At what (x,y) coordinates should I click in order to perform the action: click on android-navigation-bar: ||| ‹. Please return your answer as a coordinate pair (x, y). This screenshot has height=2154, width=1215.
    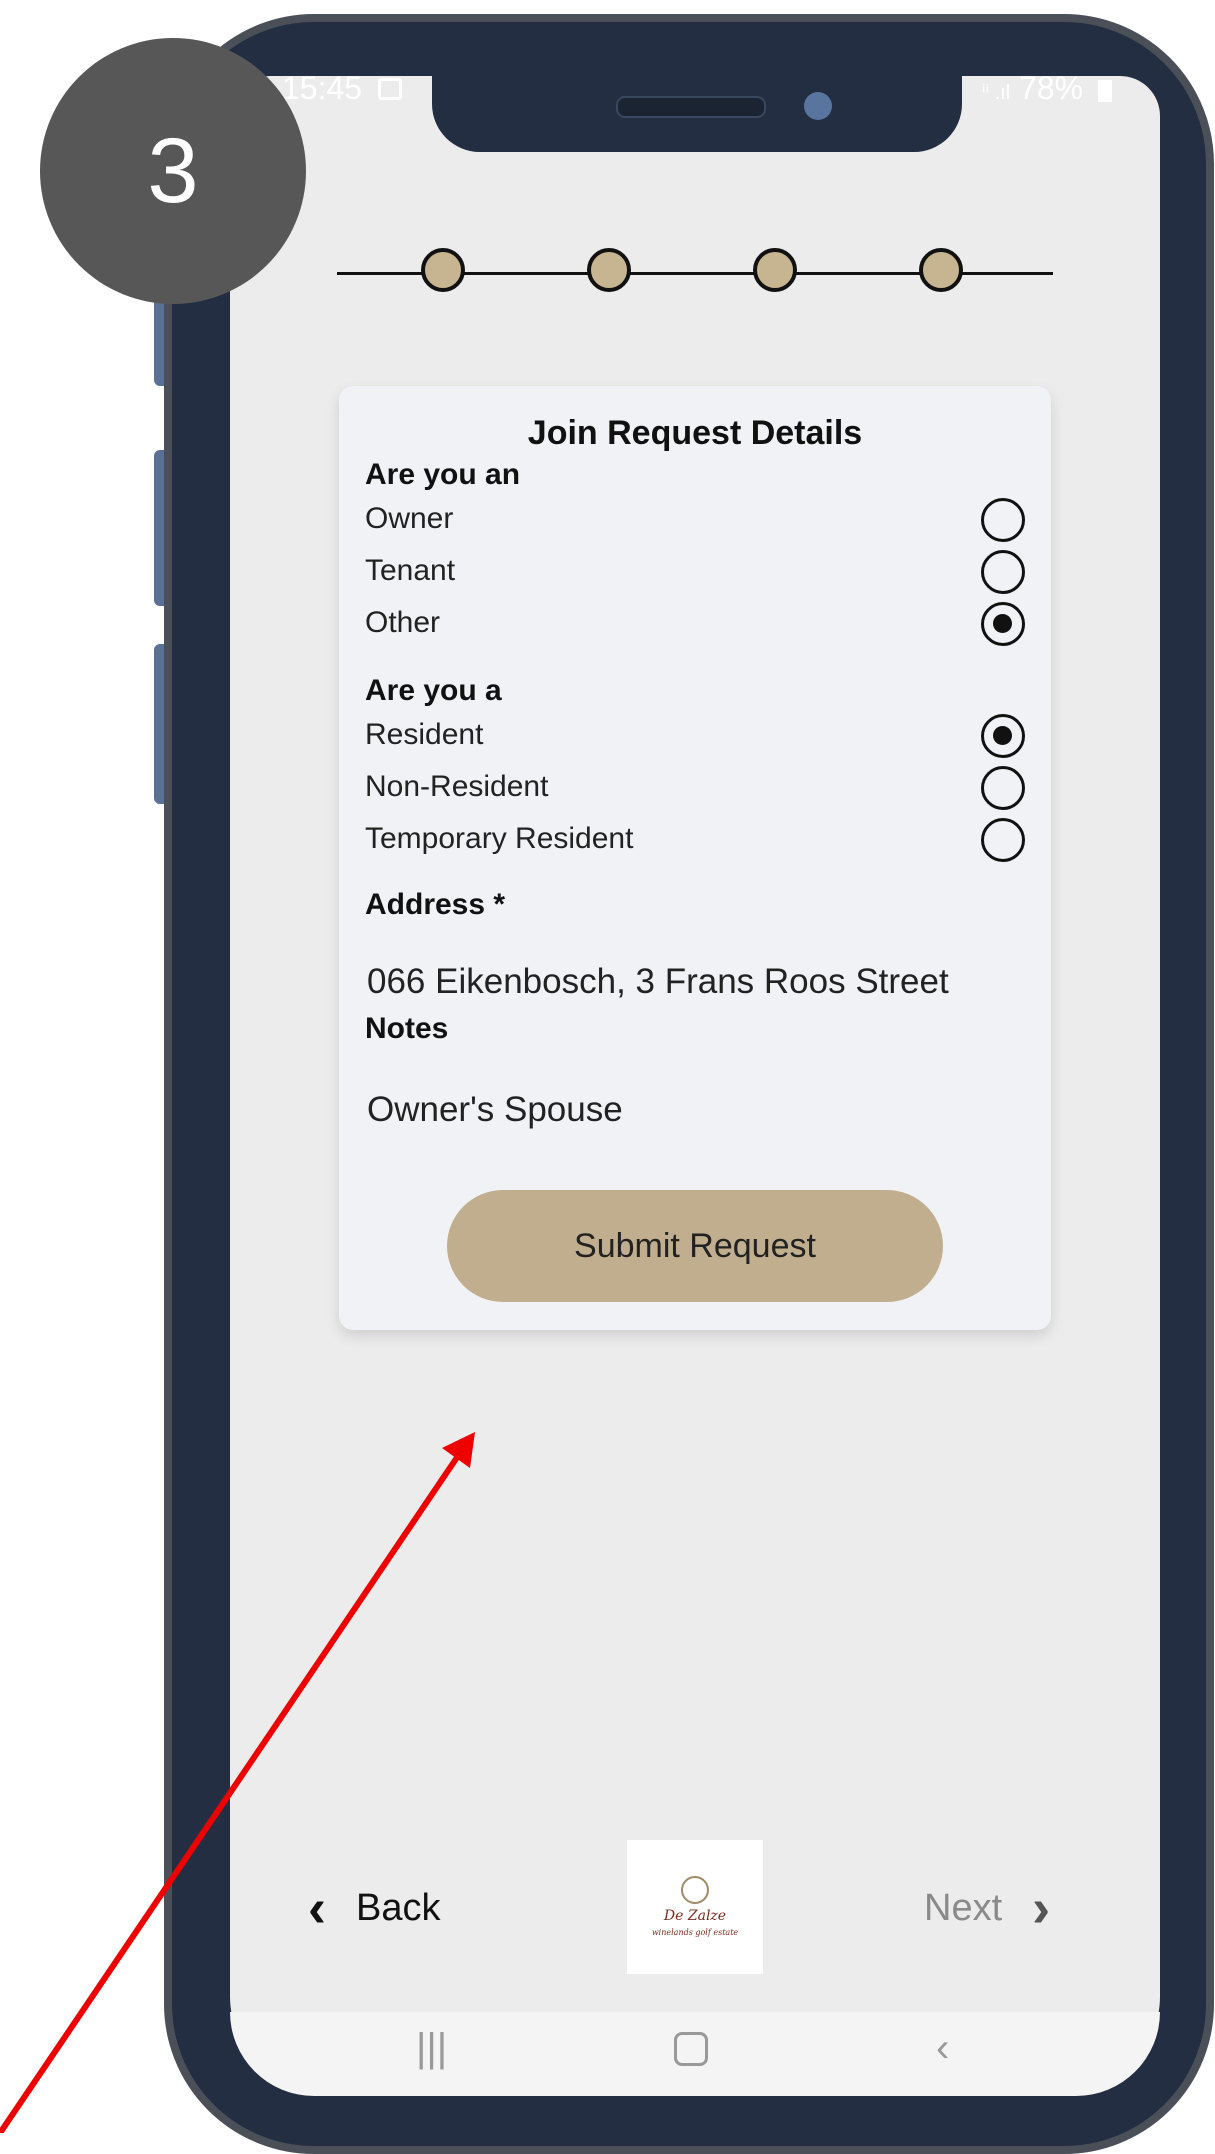
    Looking at the image, I should click on (695, 2054).